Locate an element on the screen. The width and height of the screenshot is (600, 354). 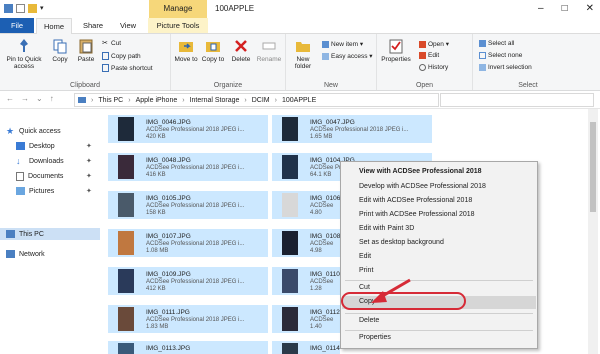
tab-view: View is located at coordinates (128, 25).